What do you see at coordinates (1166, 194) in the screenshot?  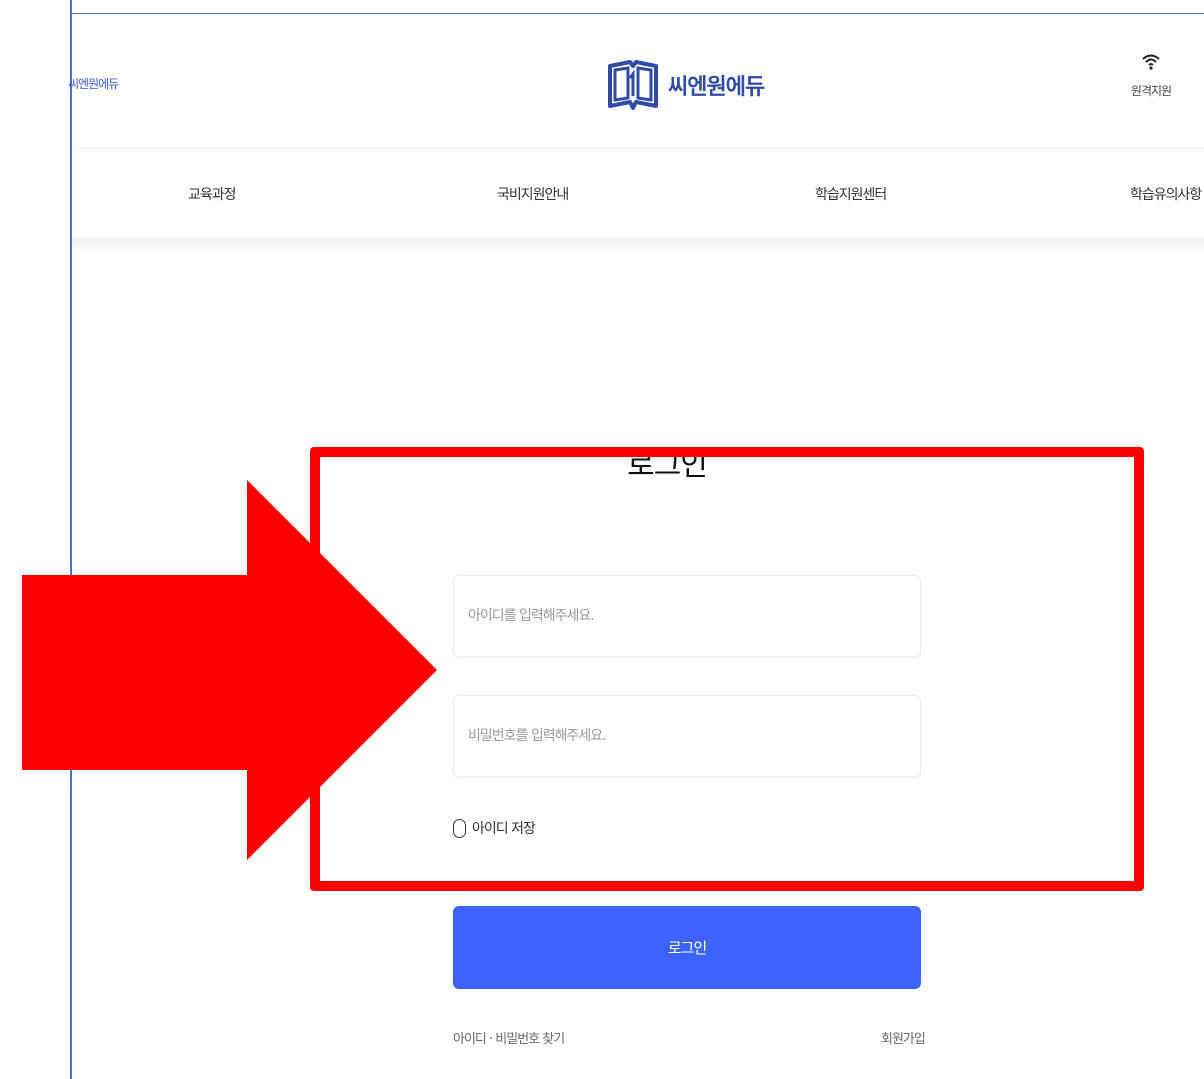 I see `nav-item-learning-notes: 학습유의사항` at bounding box center [1166, 194].